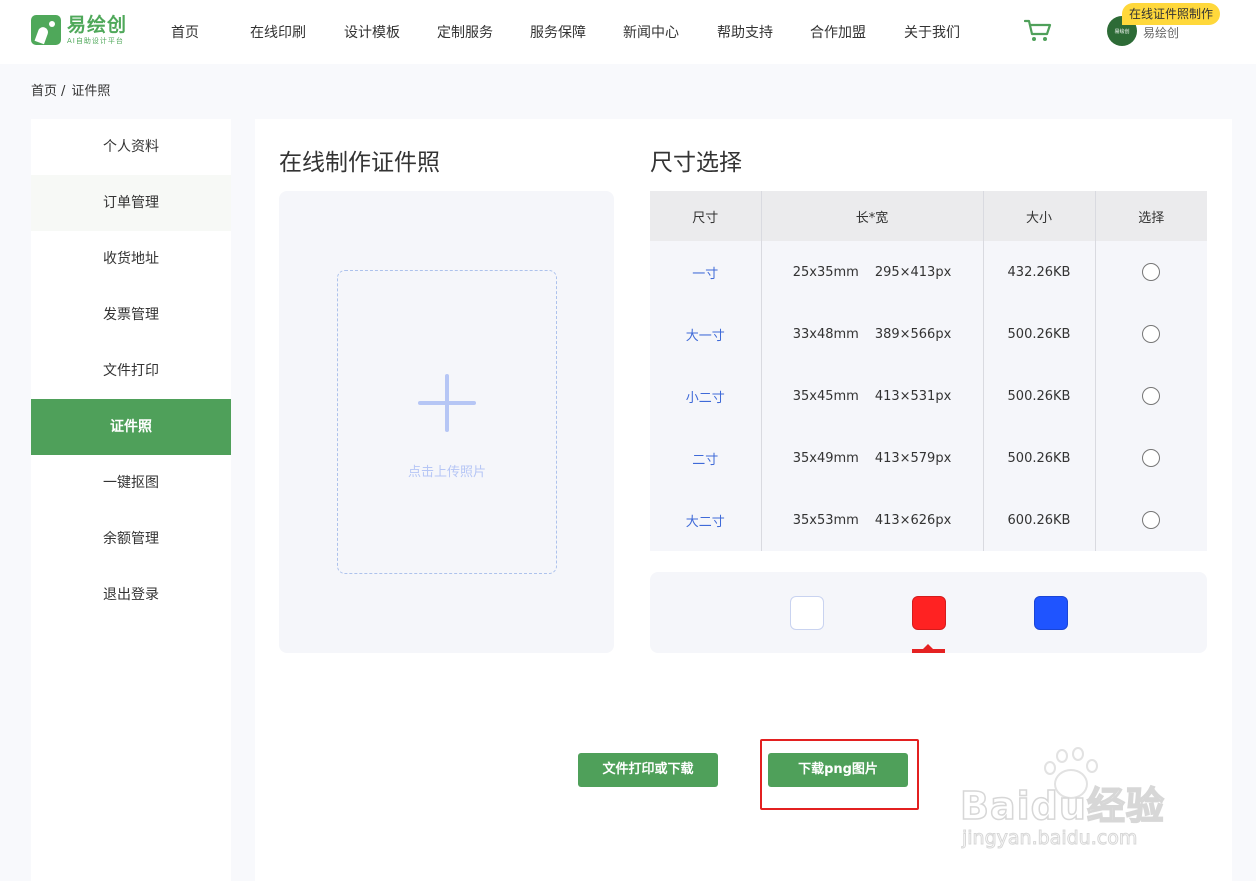  I want to click on cart-icon, so click(1038, 31).